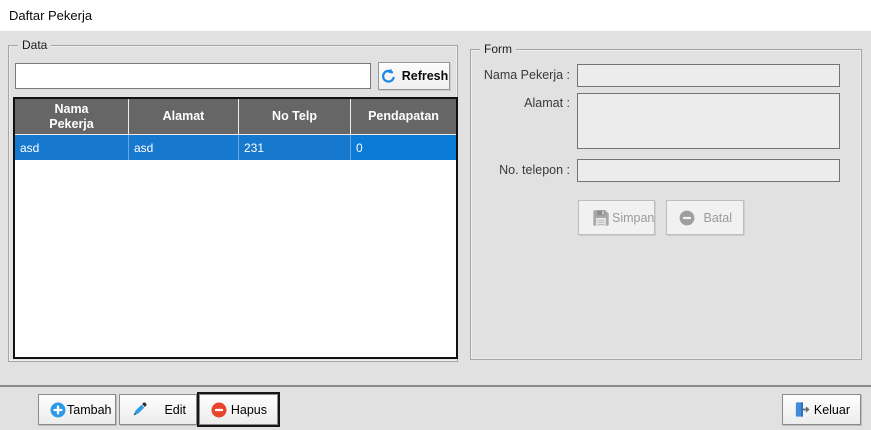 The width and height of the screenshot is (871, 430). I want to click on page-title: Daftar Pekerja, so click(51, 15).